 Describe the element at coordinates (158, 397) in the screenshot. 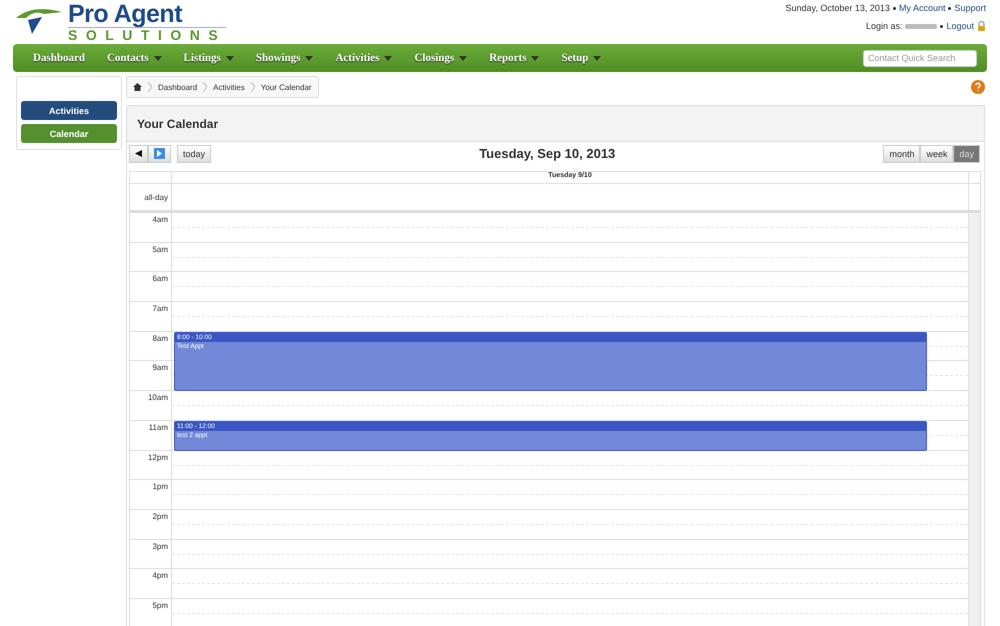

I see `hour-label: 10am` at that location.